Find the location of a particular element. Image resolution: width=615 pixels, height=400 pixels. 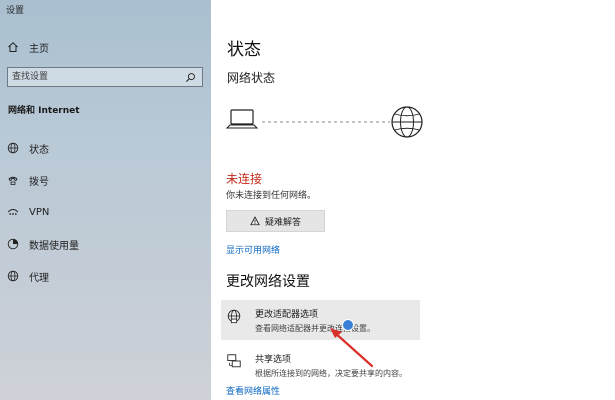

data-usage-icon is located at coordinates (13, 244).